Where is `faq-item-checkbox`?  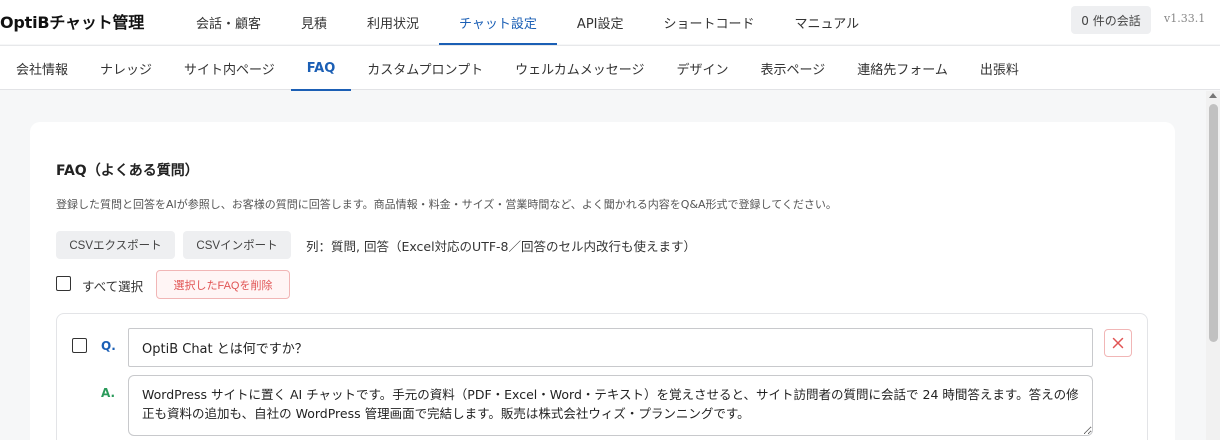 faq-item-checkbox is located at coordinates (79, 345).